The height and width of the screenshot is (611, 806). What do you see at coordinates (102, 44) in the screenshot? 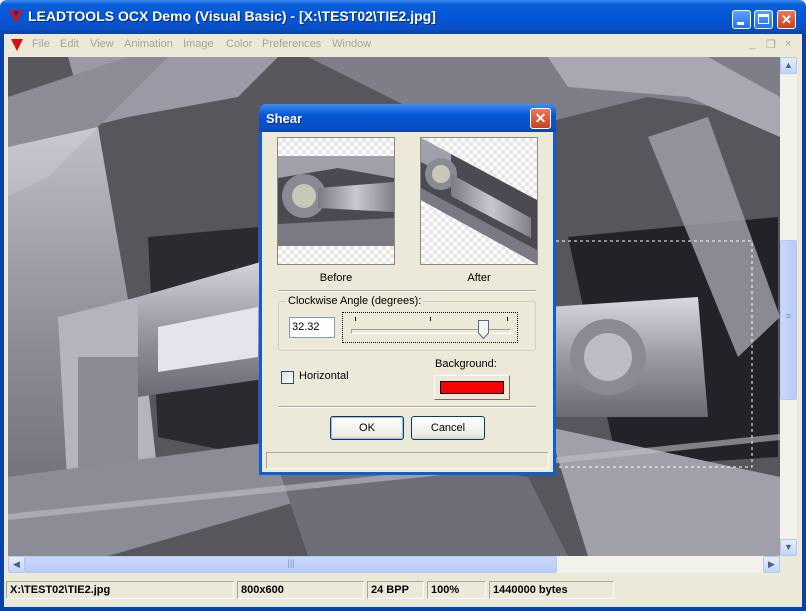
I see `menu-view: View` at bounding box center [102, 44].